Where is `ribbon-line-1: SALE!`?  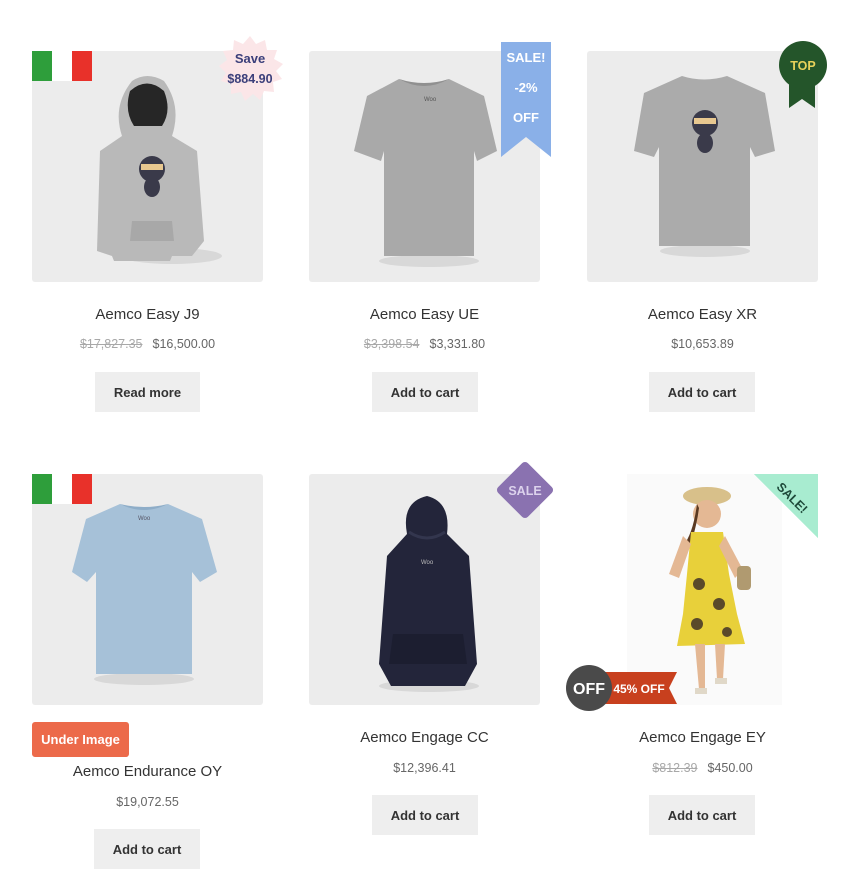 ribbon-line-1: SALE! is located at coordinates (526, 57).